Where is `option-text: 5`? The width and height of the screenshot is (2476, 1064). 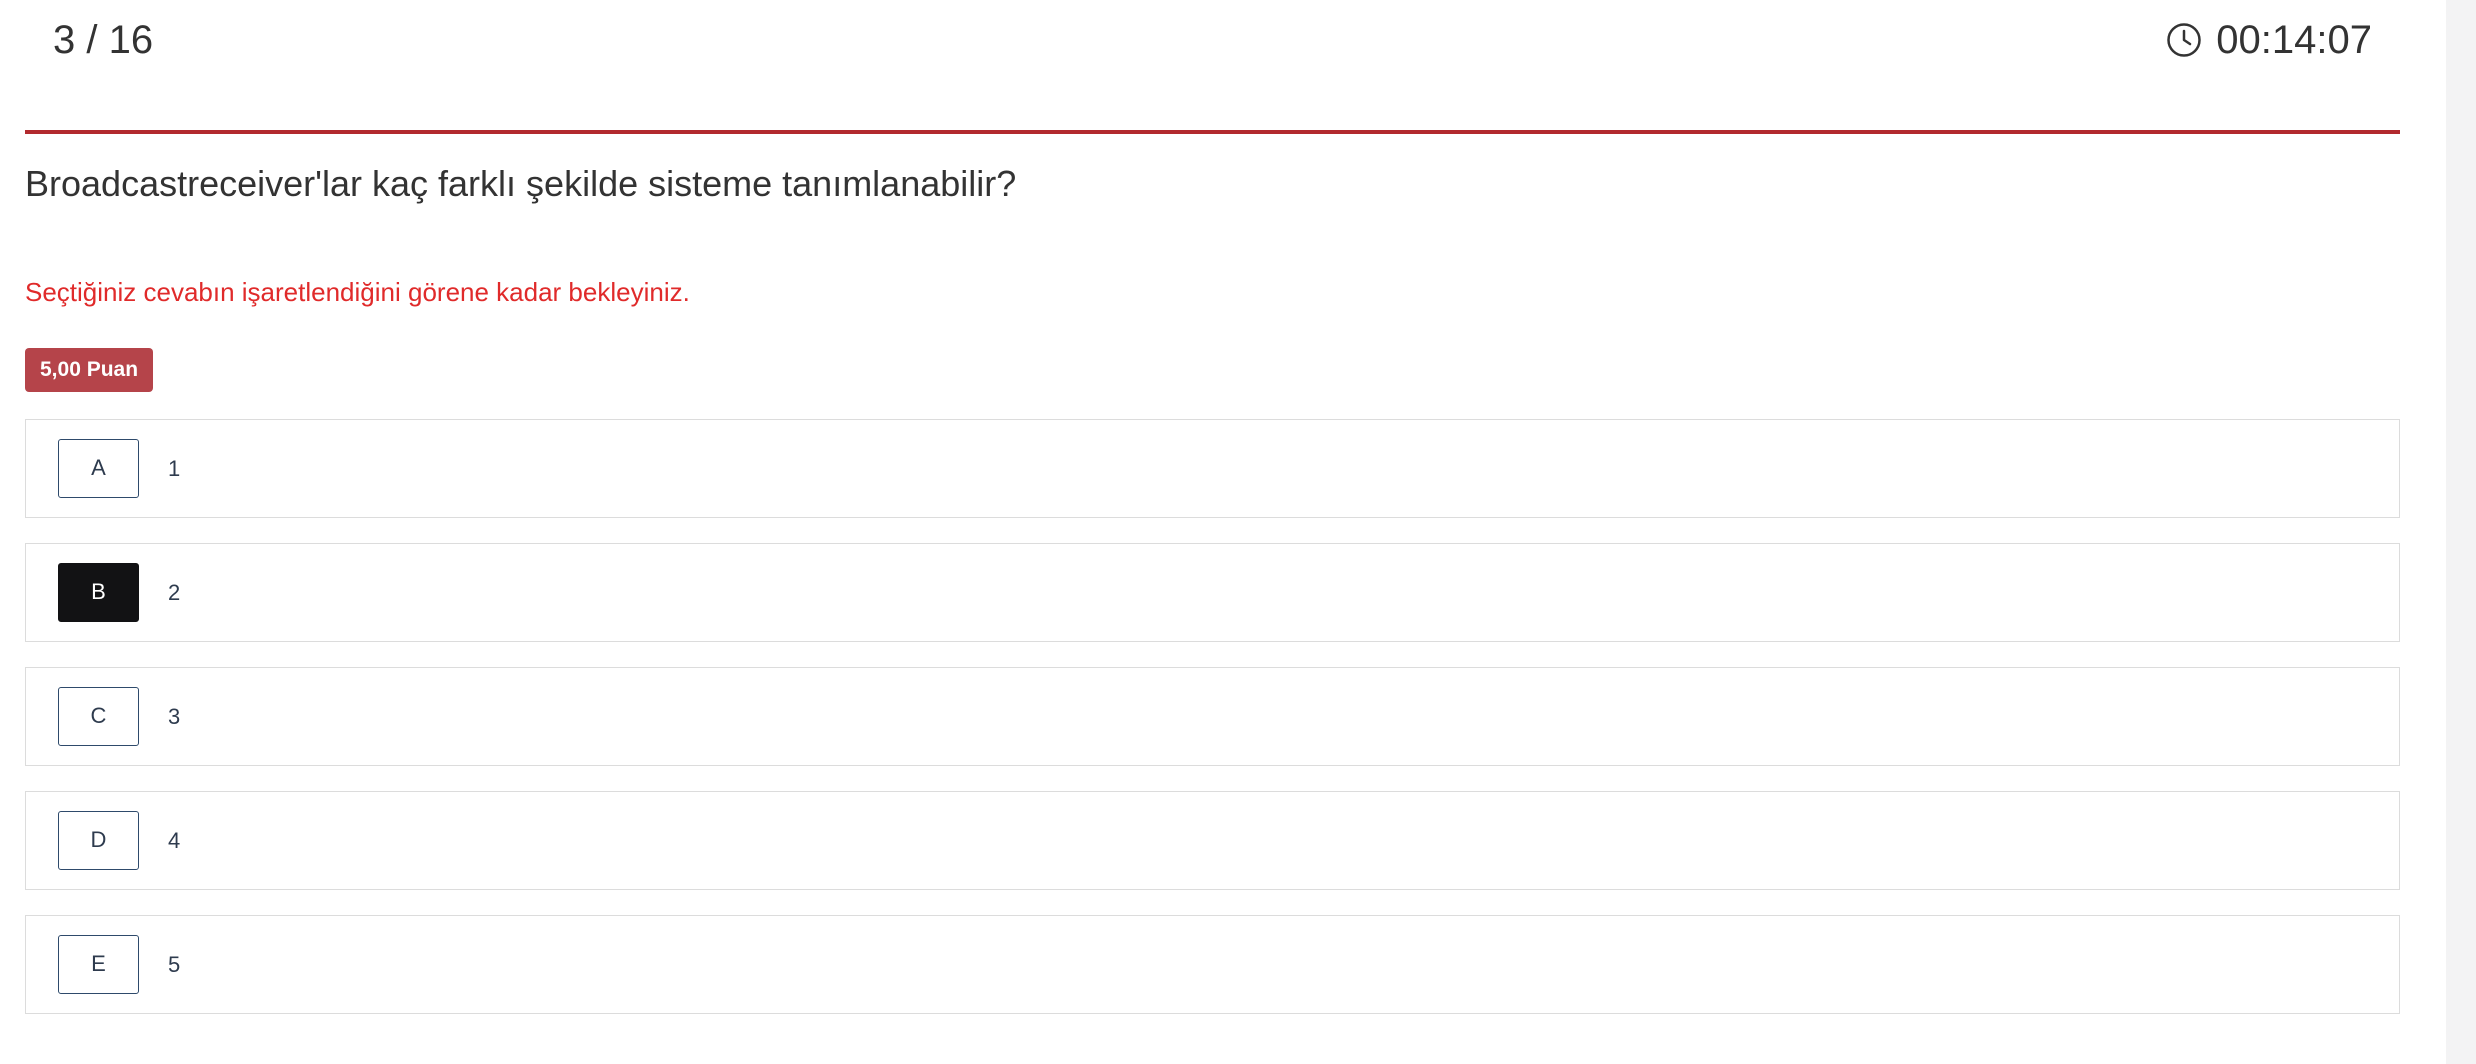 option-text: 5 is located at coordinates (174, 964).